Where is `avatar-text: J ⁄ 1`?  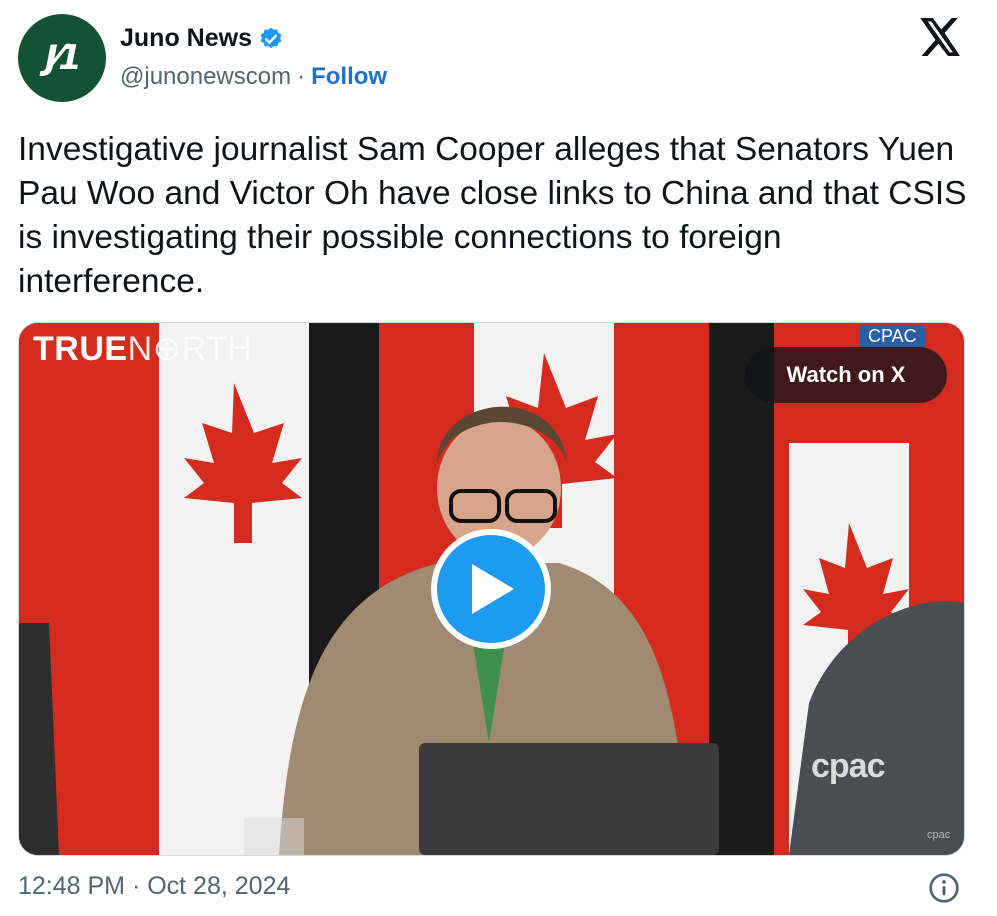 avatar-text: J ⁄ 1 is located at coordinates (63, 58).